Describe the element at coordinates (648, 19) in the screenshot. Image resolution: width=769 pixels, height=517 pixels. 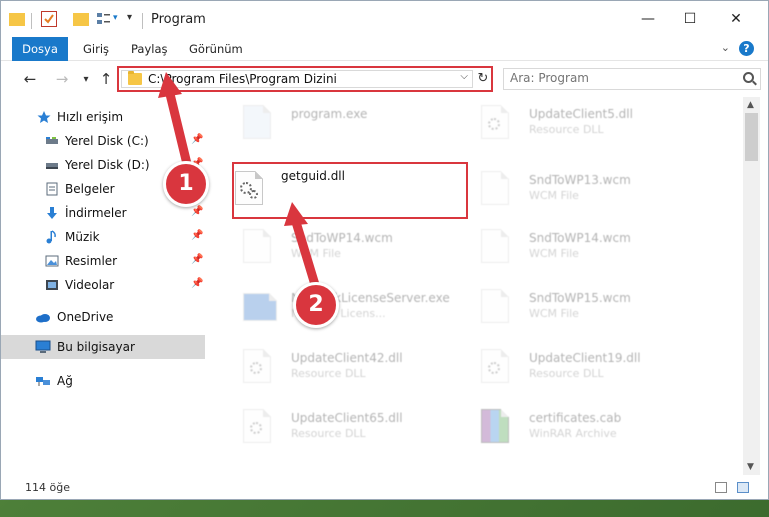
I see `minimize-button: —` at that location.